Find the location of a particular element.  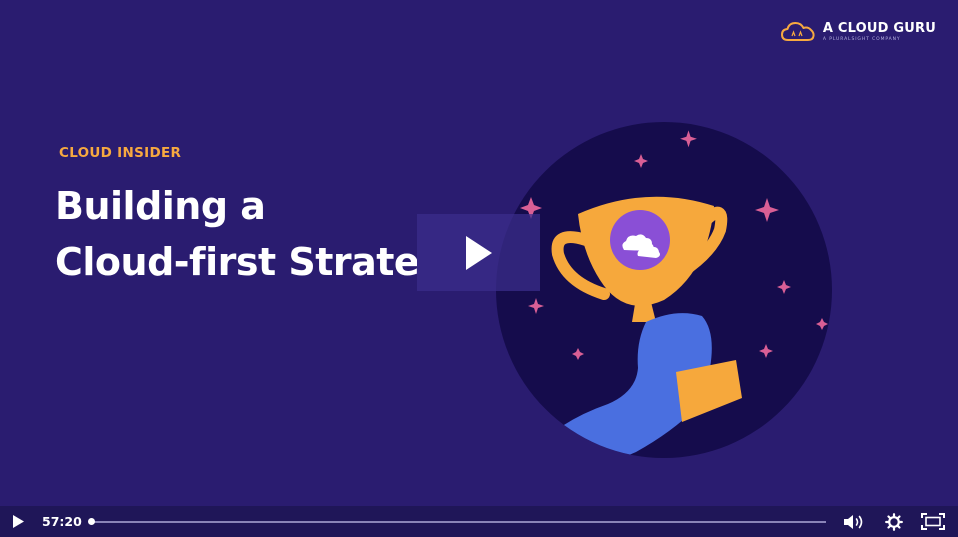

fullscreen-icon is located at coordinates (933, 521).